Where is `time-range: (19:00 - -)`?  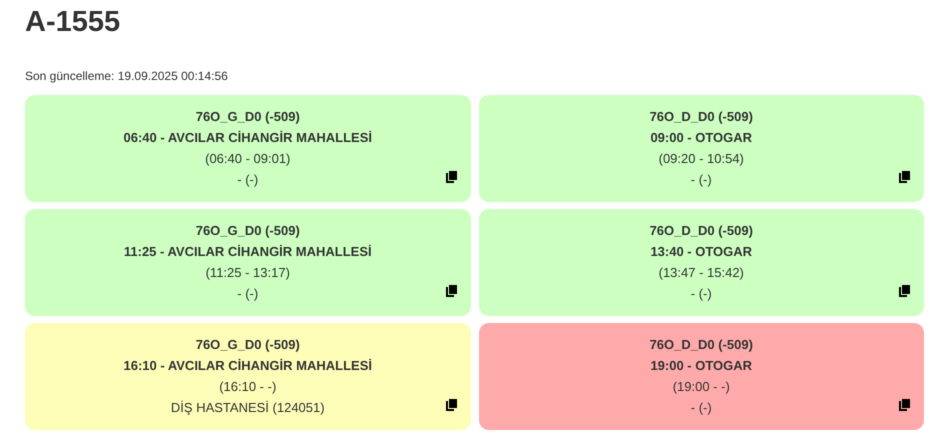 time-range: (19:00 - -) is located at coordinates (701, 387).